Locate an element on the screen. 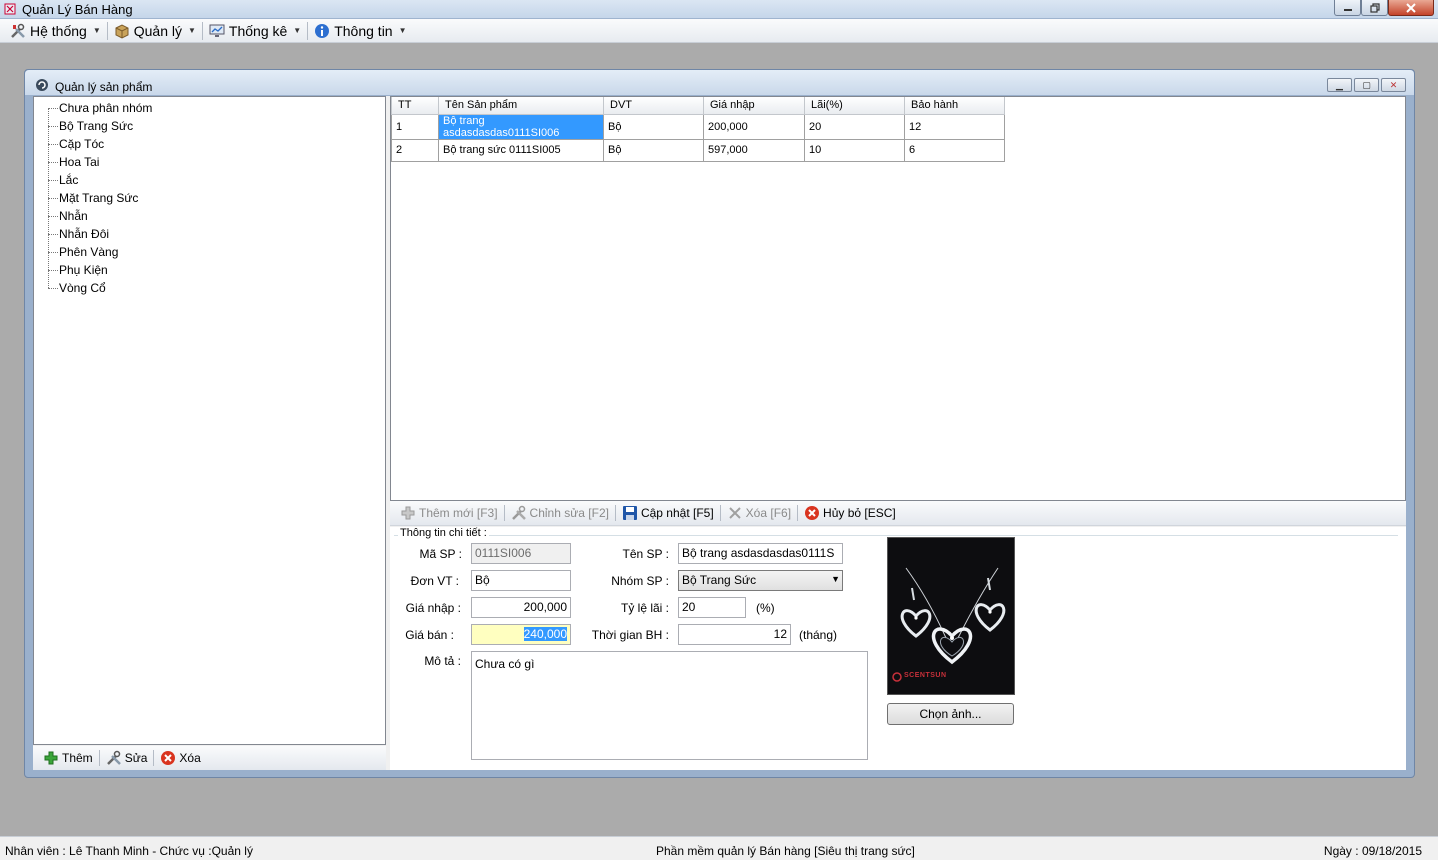 Image resolution: width=1438 pixels, height=860 pixels. table-cell: 6 is located at coordinates (954, 150).